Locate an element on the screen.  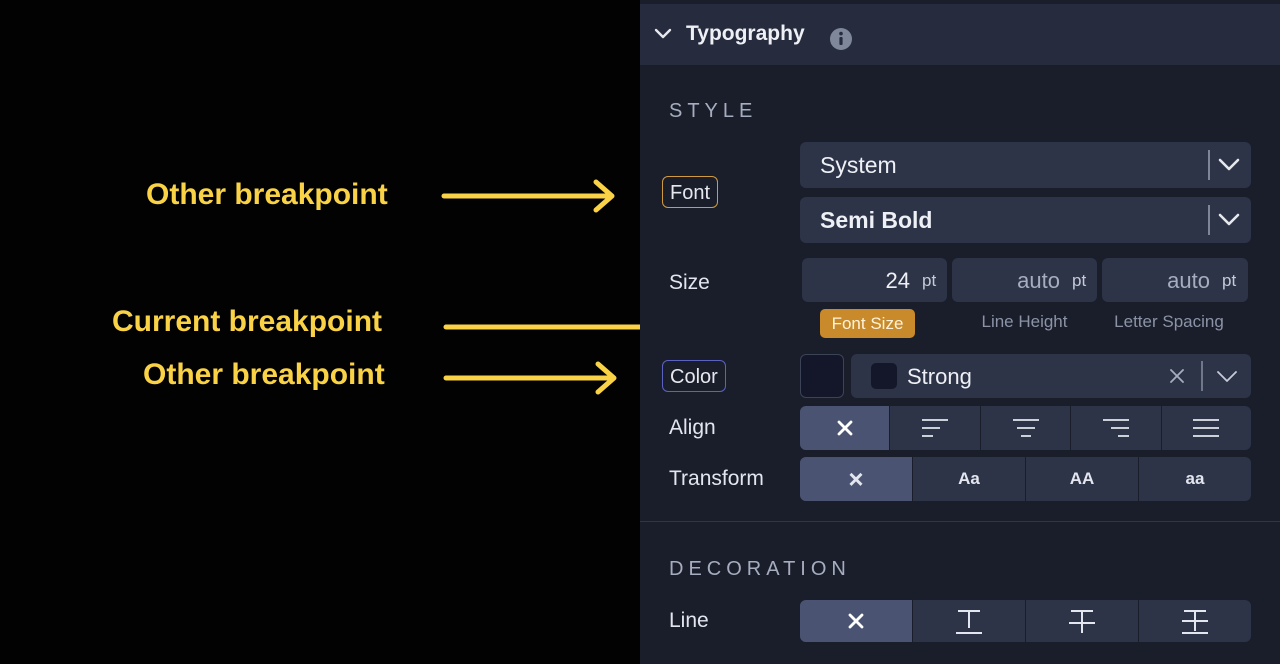
color-token-select: Strong is located at coordinates (1051, 376).